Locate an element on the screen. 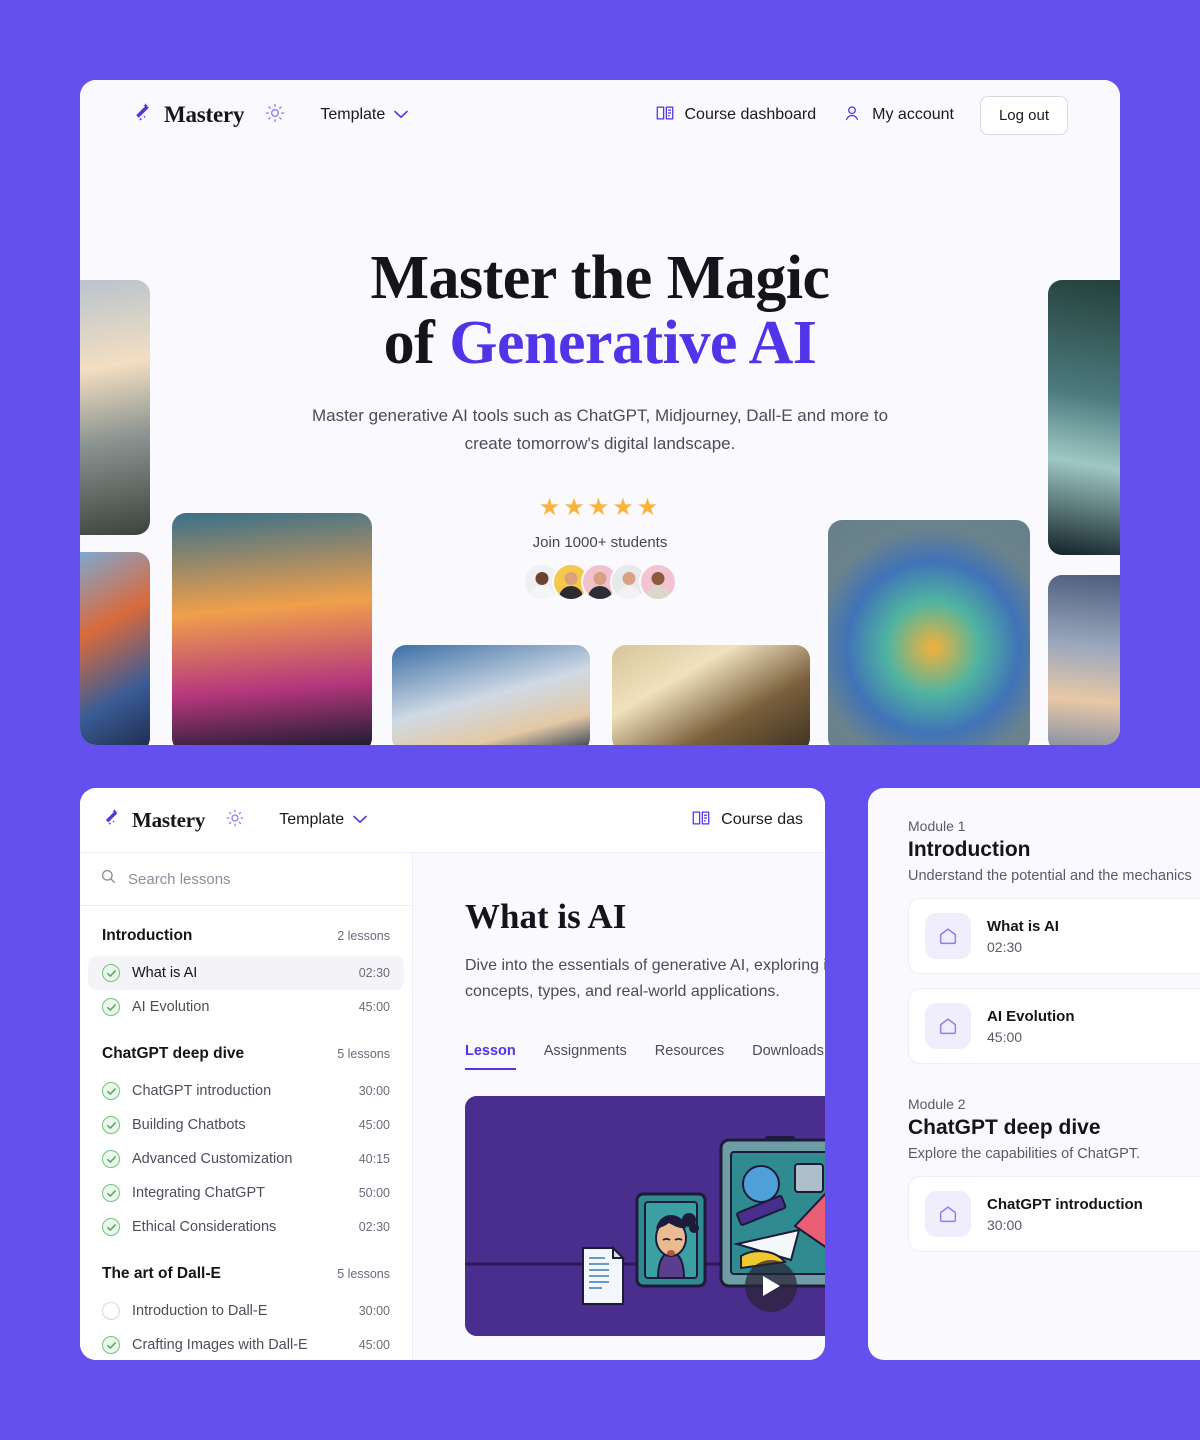  lesson-list-item: AI Evolution 45:00 is located at coordinates (246, 1007).